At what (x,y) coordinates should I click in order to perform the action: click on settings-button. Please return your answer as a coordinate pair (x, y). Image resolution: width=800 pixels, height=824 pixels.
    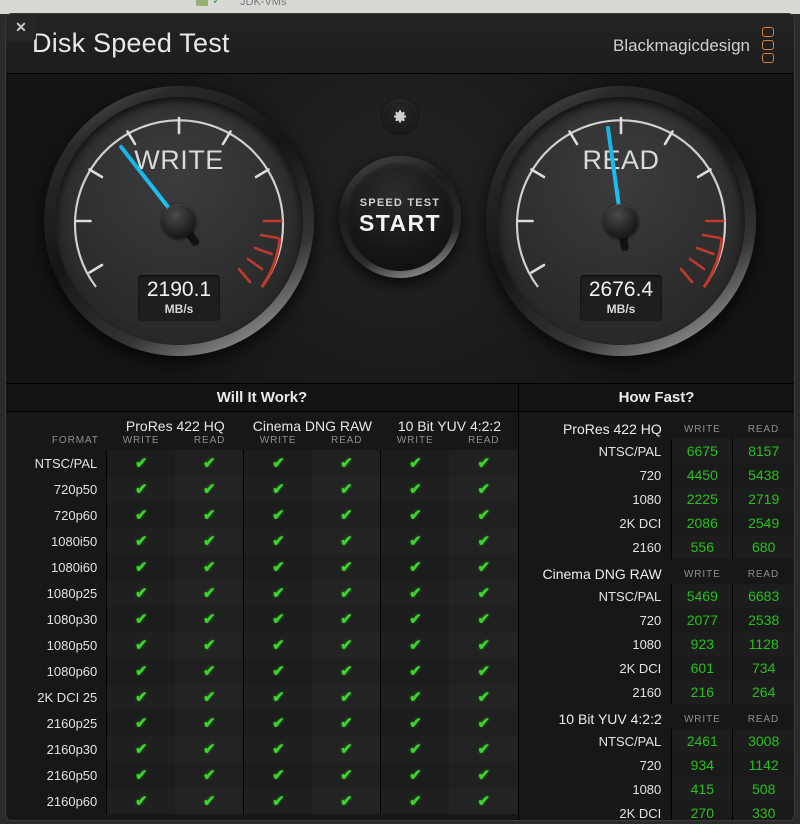
    Looking at the image, I should click on (400, 116).